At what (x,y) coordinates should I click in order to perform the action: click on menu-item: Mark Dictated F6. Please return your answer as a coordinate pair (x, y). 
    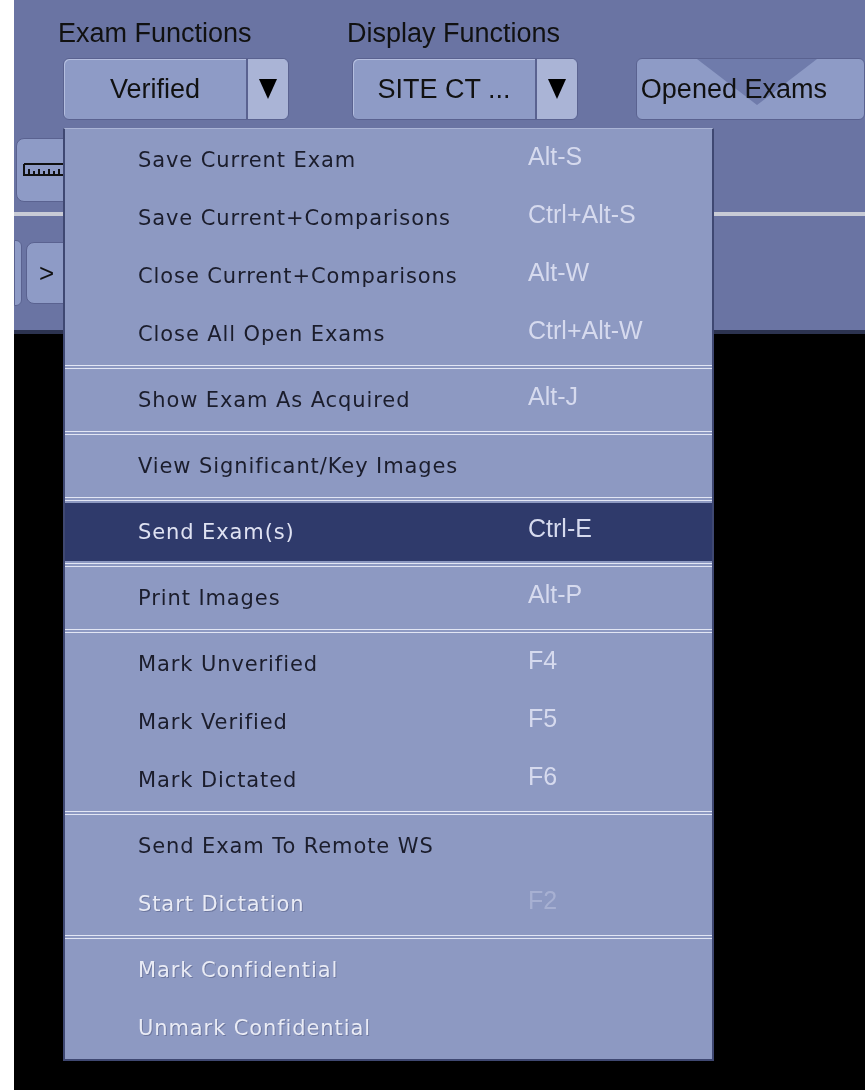
    Looking at the image, I should click on (388, 780).